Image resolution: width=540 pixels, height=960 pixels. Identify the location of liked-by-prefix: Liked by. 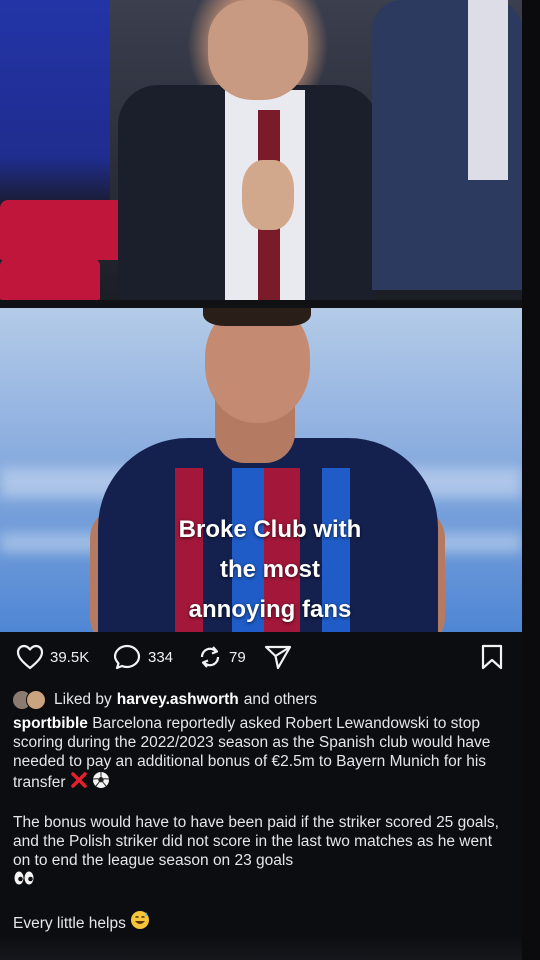
(83, 699).